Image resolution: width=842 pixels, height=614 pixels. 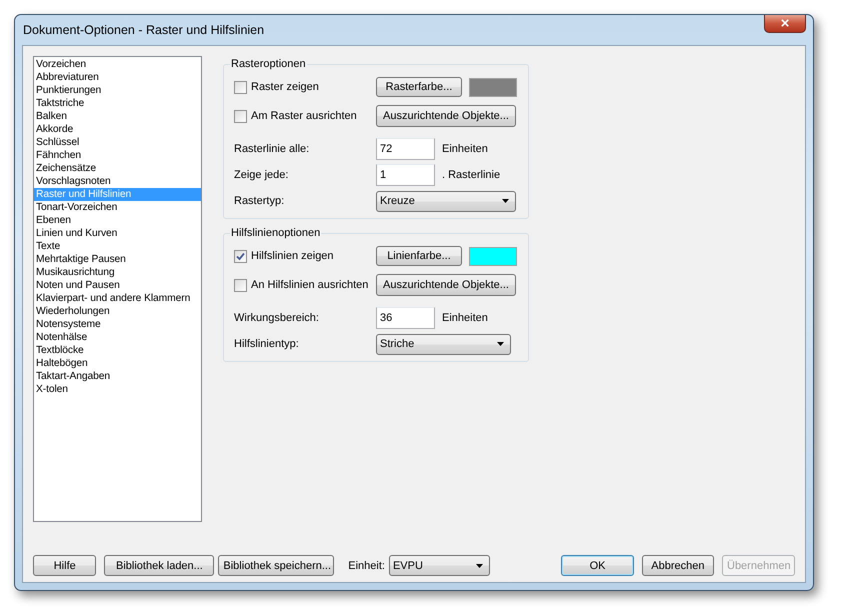 I want to click on checkbox-label: Raster zeigen, so click(x=285, y=87).